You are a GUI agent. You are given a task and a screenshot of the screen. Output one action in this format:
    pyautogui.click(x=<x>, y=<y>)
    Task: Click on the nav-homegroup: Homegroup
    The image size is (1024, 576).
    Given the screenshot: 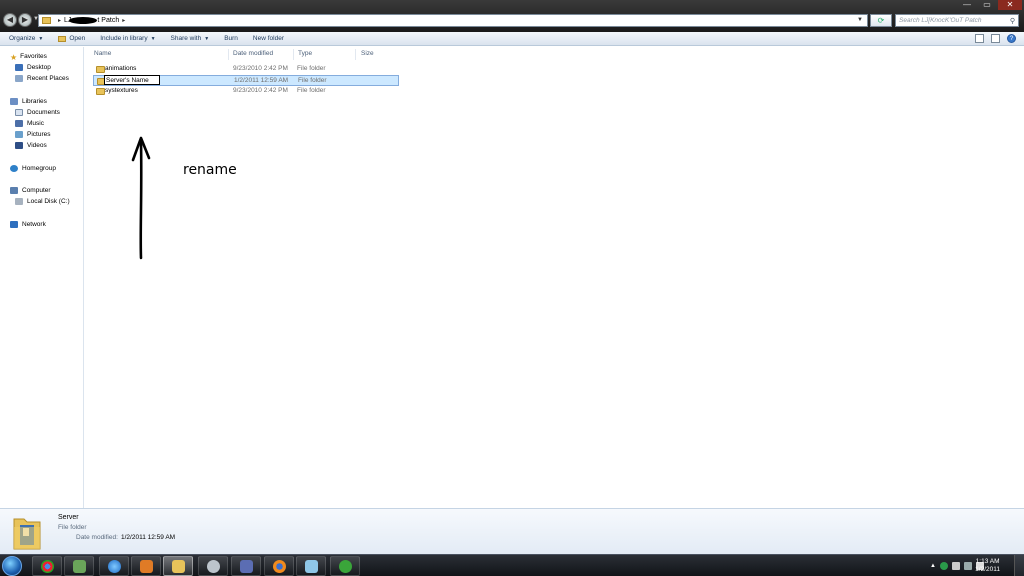 What is the action you would take?
    pyautogui.click(x=33, y=168)
    